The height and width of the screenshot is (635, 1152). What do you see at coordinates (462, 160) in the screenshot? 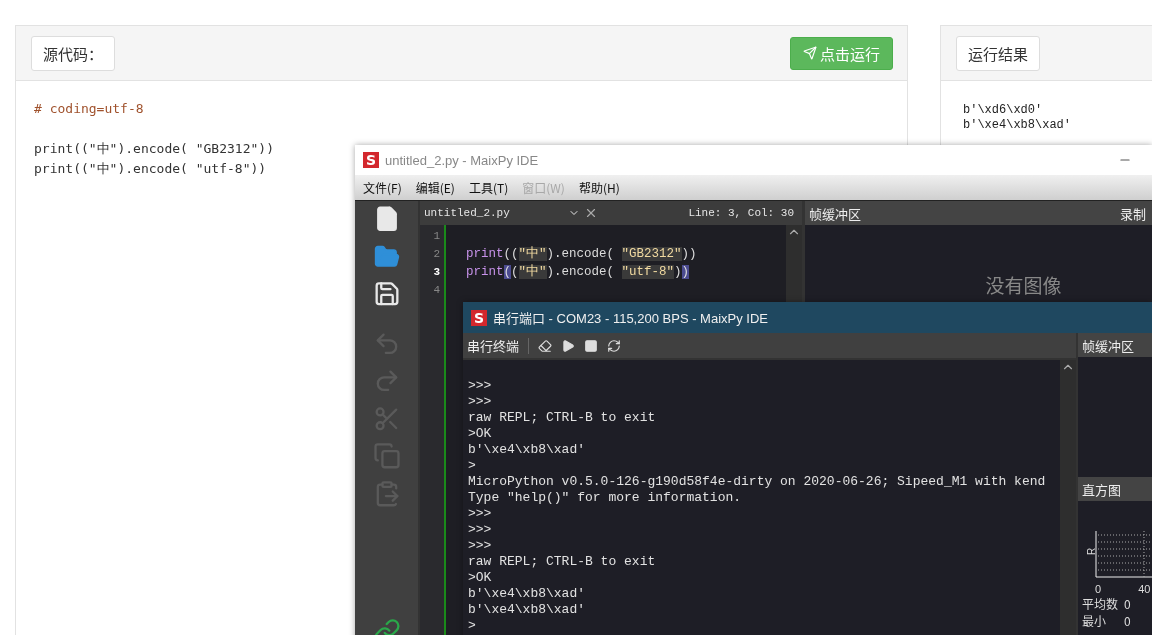
I see `window-title: untitled_2.py - MaixPy IDE` at bounding box center [462, 160].